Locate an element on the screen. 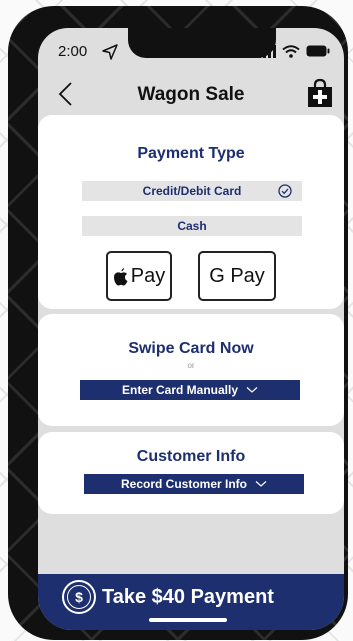 This screenshot has height=641, width=353. record-customer-info-button: Record Customer Info is located at coordinates (194, 484).